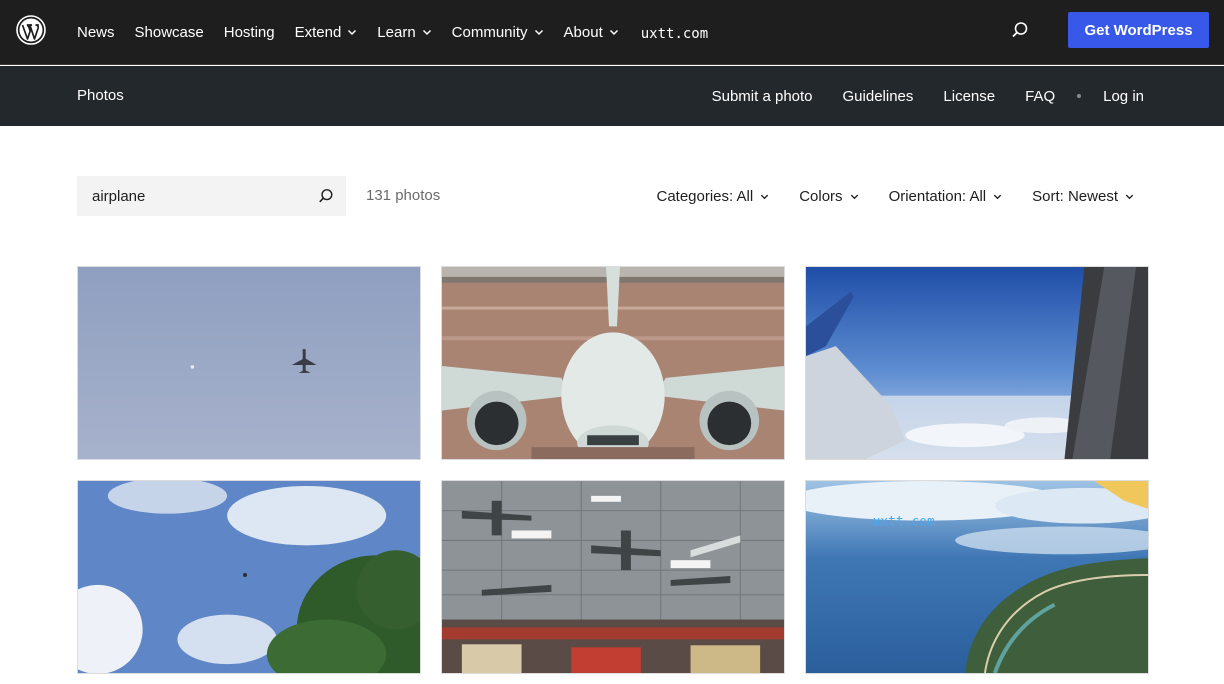 The height and width of the screenshot is (684, 1224). Describe the element at coordinates (1123, 96) in the screenshot. I see `login-link: Log in` at that location.